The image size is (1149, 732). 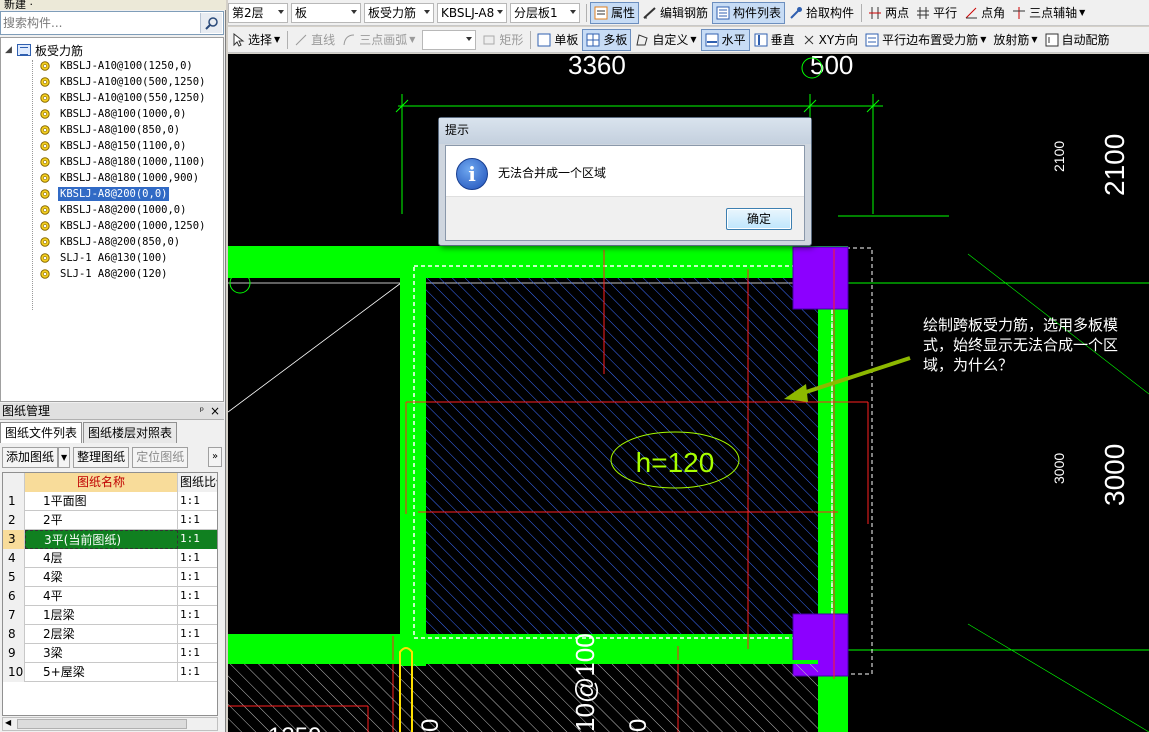 I want to click on table-row: 4 4层 1:1, so click(x=110, y=558).